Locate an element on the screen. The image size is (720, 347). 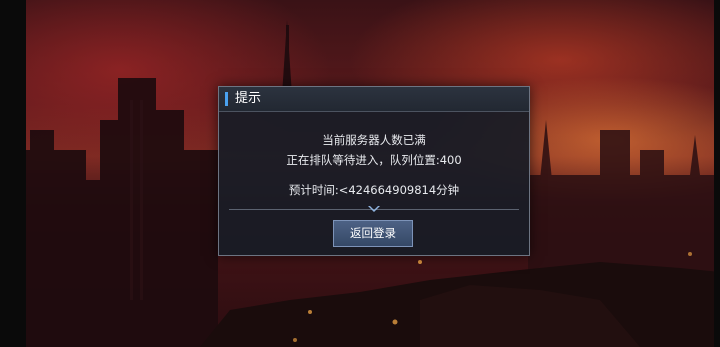
queue-position-message: 正在排队等待进入，队列位置:400 is located at coordinates (374, 160).